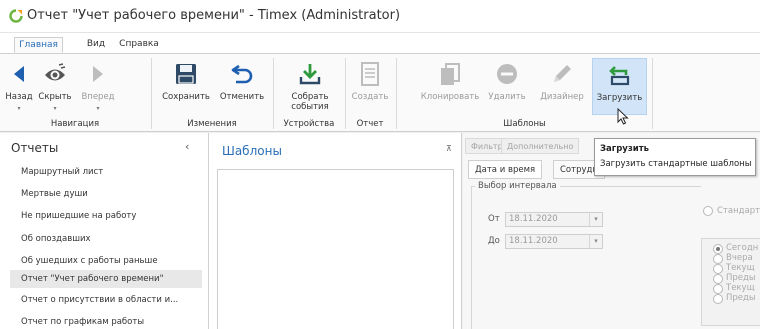 This screenshot has width=760, height=329. I want to click on load-template-icon, so click(618, 76).